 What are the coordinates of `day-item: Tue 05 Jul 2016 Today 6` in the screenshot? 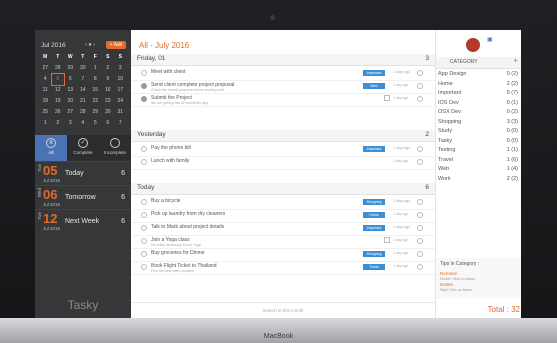 It's located at (83, 173).